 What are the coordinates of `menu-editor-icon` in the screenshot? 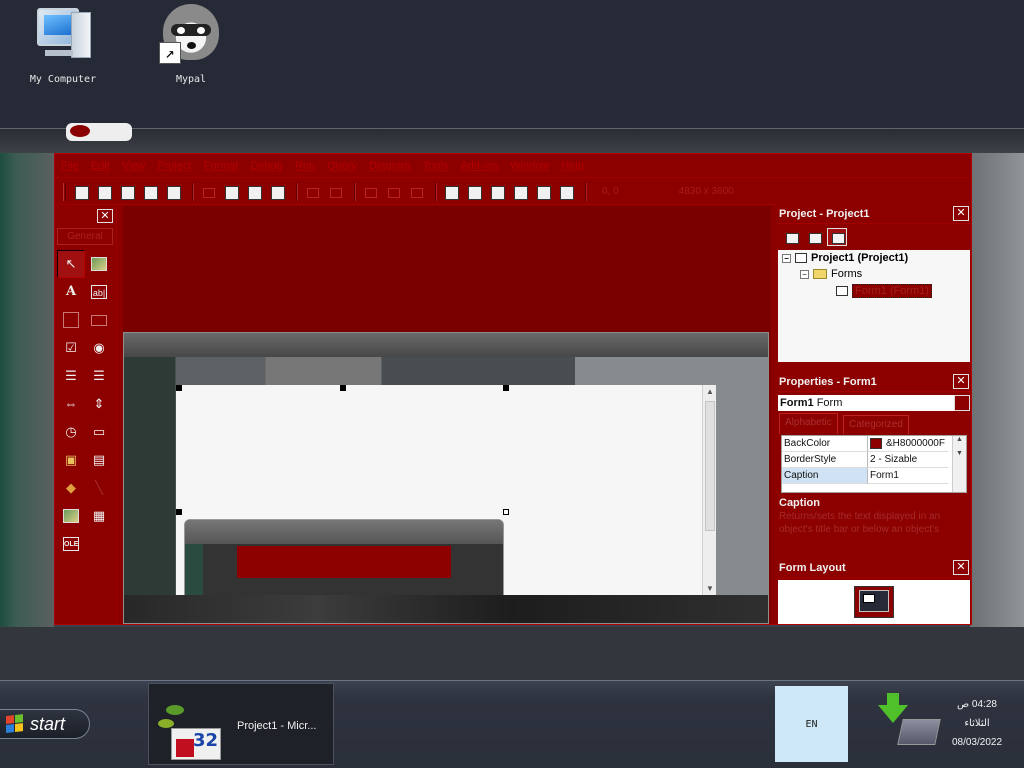 It's located at (127, 192).